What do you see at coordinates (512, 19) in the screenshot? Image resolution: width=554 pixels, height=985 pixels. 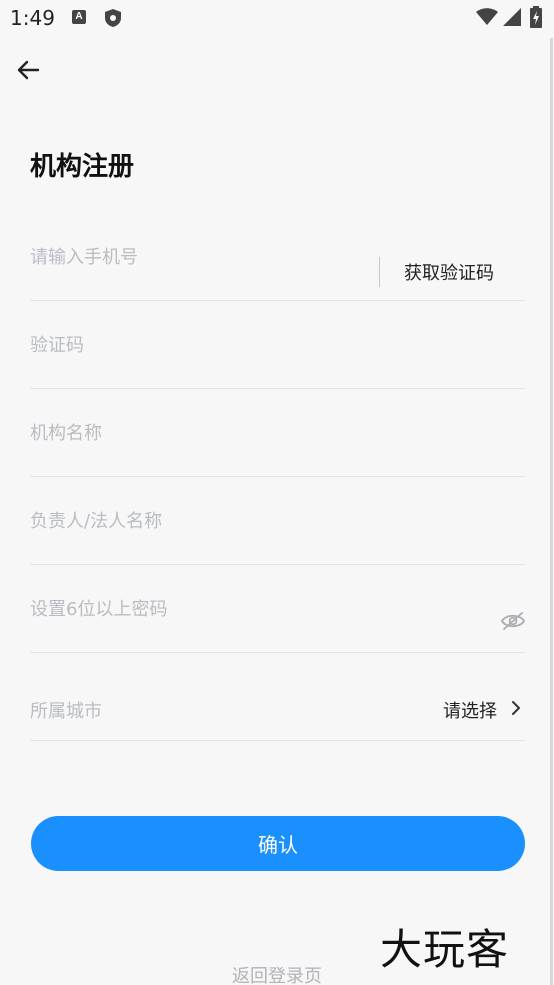 I see `signal-icon` at bounding box center [512, 19].